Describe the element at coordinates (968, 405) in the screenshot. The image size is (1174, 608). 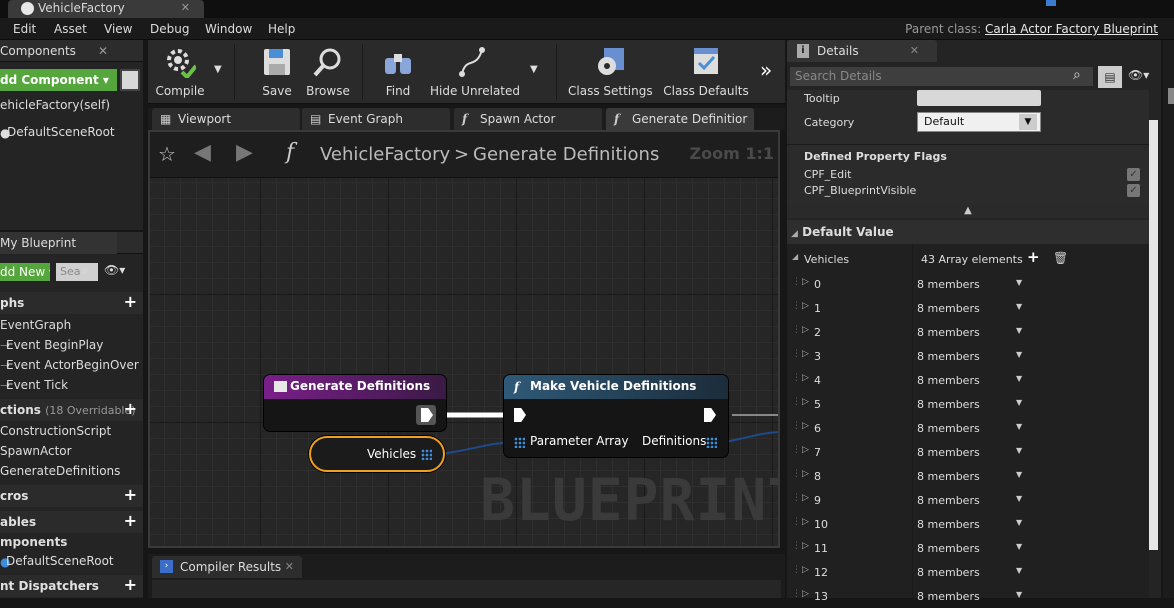
I see `array-element-row: ⋮ ▷ 5 8 members ▼` at that location.